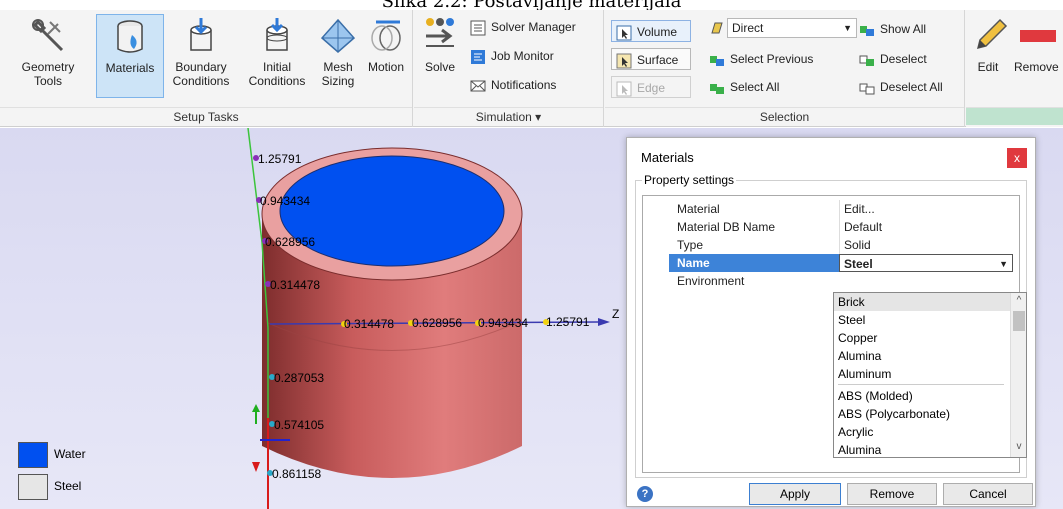 The image size is (1063, 509). I want to click on pencil-icon, so click(992, 34).